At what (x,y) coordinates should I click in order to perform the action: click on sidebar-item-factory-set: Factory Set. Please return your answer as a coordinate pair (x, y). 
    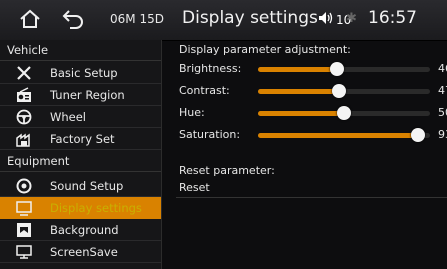
    Looking at the image, I should click on (80, 139).